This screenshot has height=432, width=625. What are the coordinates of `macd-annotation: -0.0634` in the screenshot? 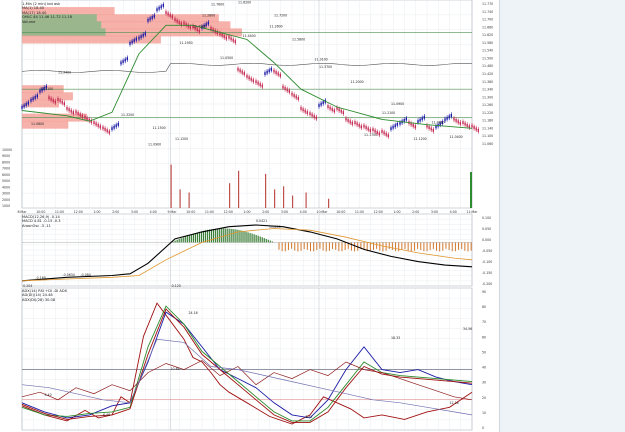 It's located at (69, 275).